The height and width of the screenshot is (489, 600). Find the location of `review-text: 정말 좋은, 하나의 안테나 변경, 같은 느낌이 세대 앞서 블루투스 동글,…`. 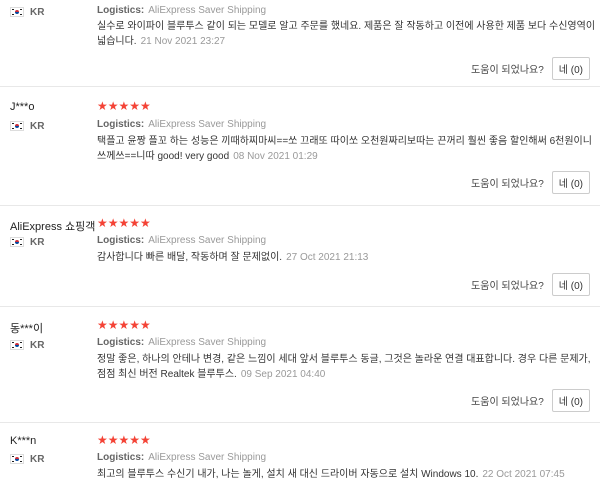

review-text: 정말 좋은, 하나의 안테나 변경, 같은 느낌이 세대 앞서 블루투스 동글,… is located at coordinates (344, 367).